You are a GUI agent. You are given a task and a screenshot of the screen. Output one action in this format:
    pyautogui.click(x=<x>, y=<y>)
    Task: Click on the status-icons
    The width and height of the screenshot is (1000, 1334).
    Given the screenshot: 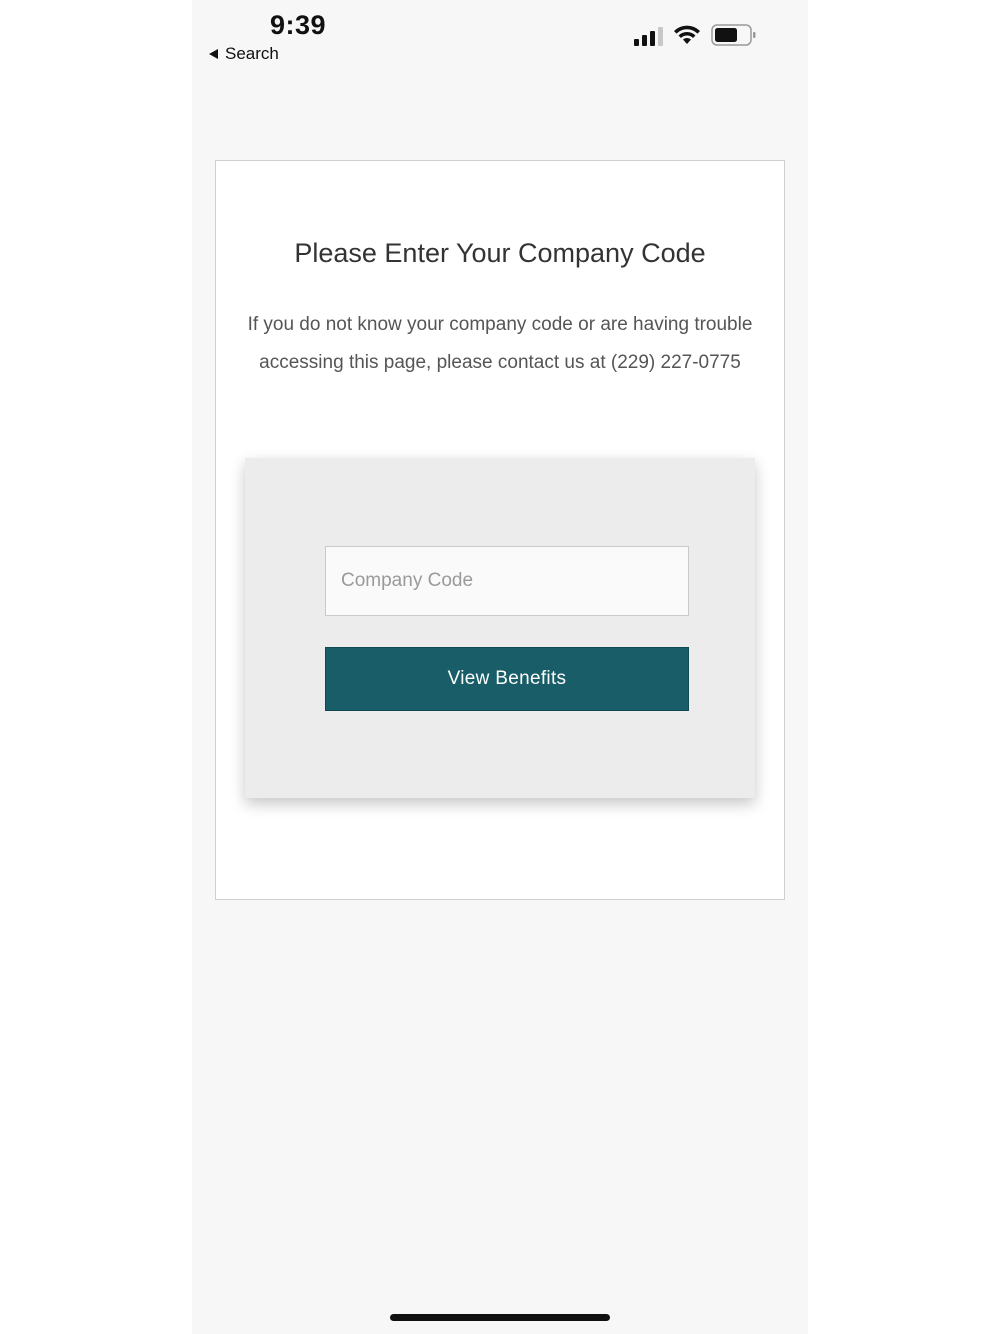 What is the action you would take?
    pyautogui.click(x=695, y=35)
    